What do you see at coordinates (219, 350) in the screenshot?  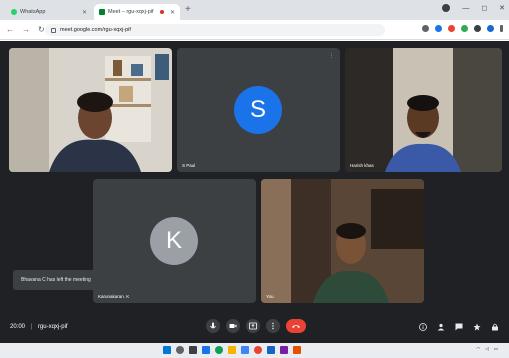 I see `edge-icon` at bounding box center [219, 350].